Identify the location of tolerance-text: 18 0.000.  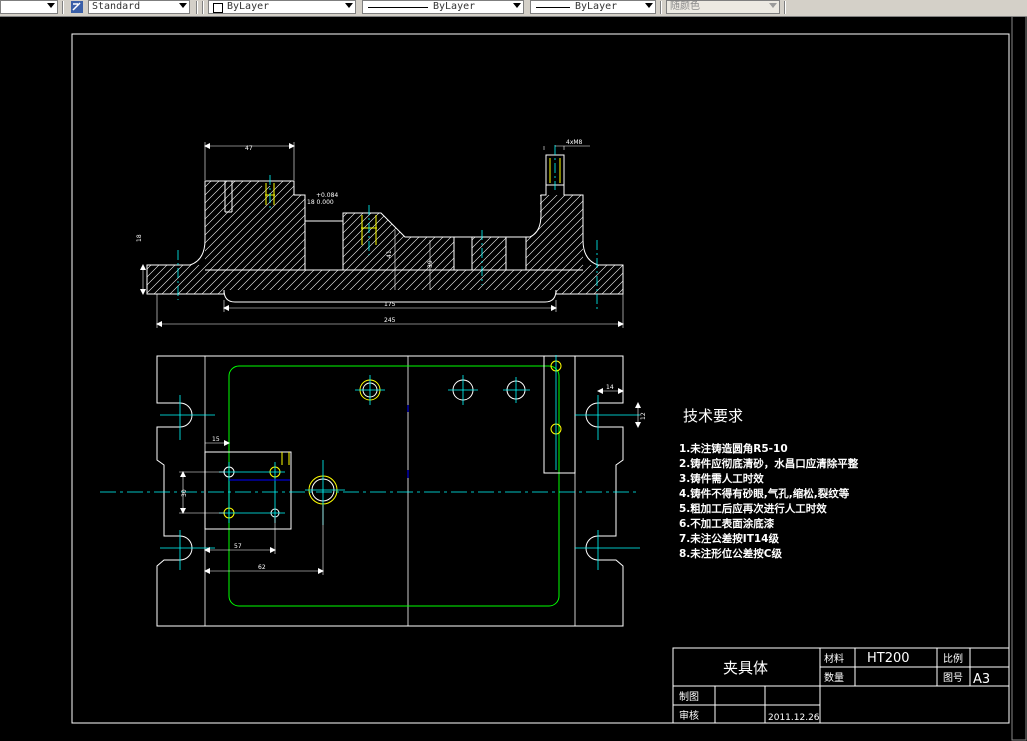
(320, 202).